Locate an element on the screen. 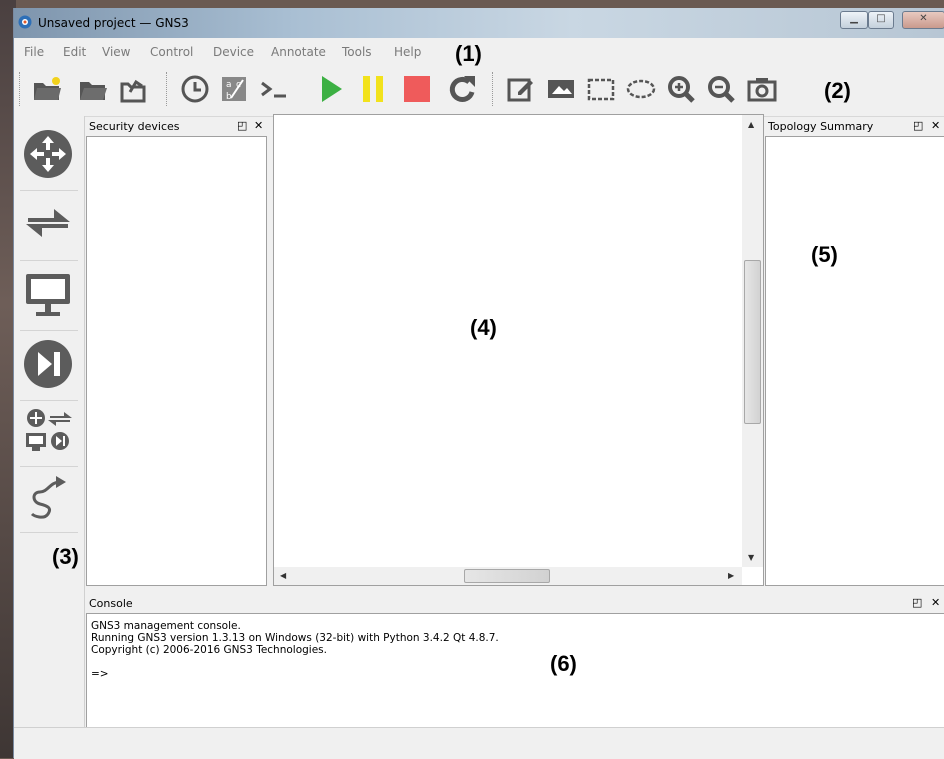  save-project-icon is located at coordinates (133, 89).